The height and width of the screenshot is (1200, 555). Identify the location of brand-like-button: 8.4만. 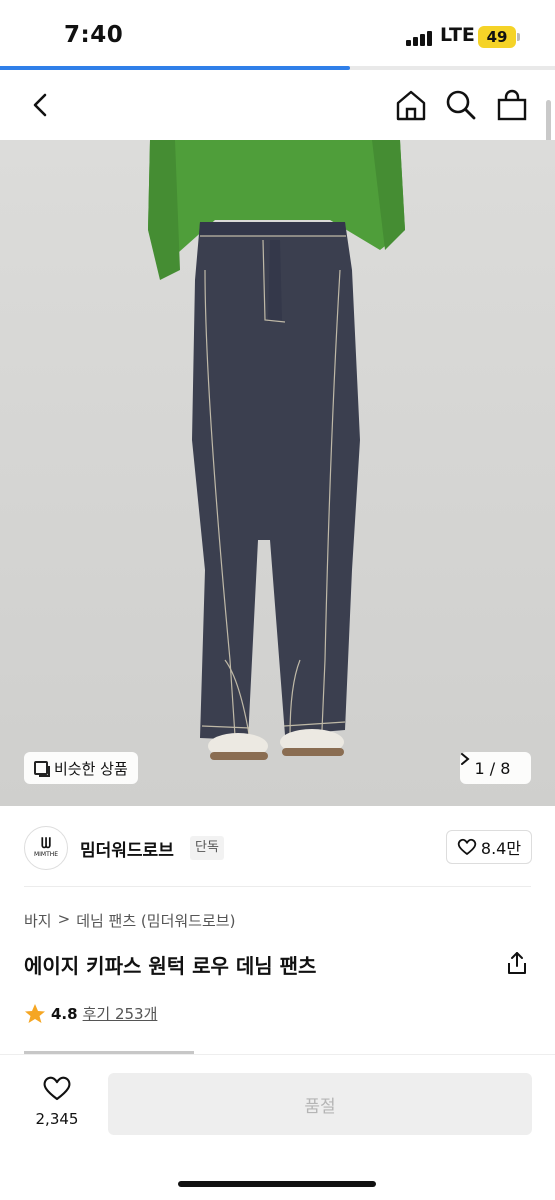
(489, 847).